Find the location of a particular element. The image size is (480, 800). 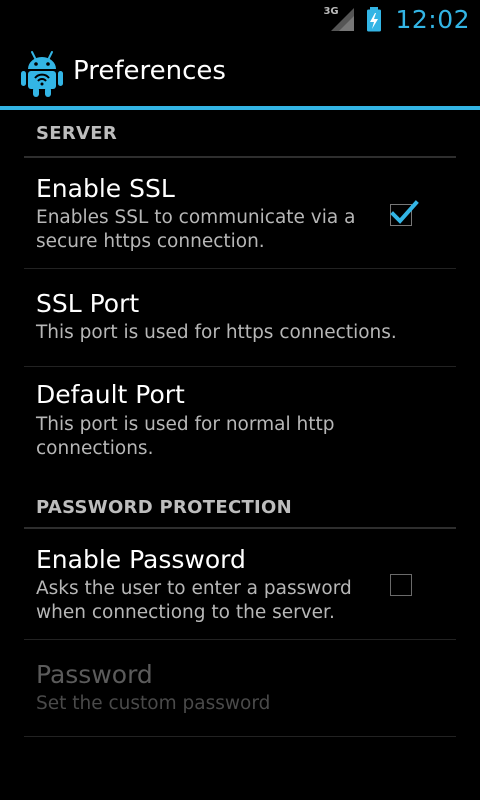

signal-3g-icon: 3G is located at coordinates (339, 19).